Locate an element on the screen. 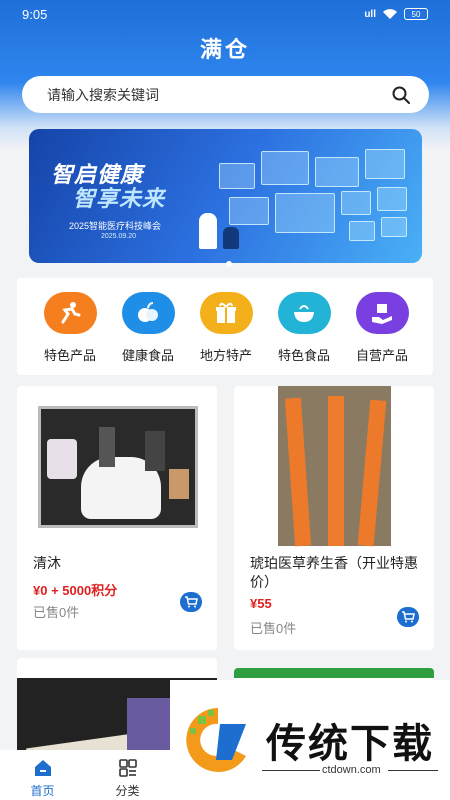 The image size is (450, 800). runner-icon is located at coordinates (70, 313).